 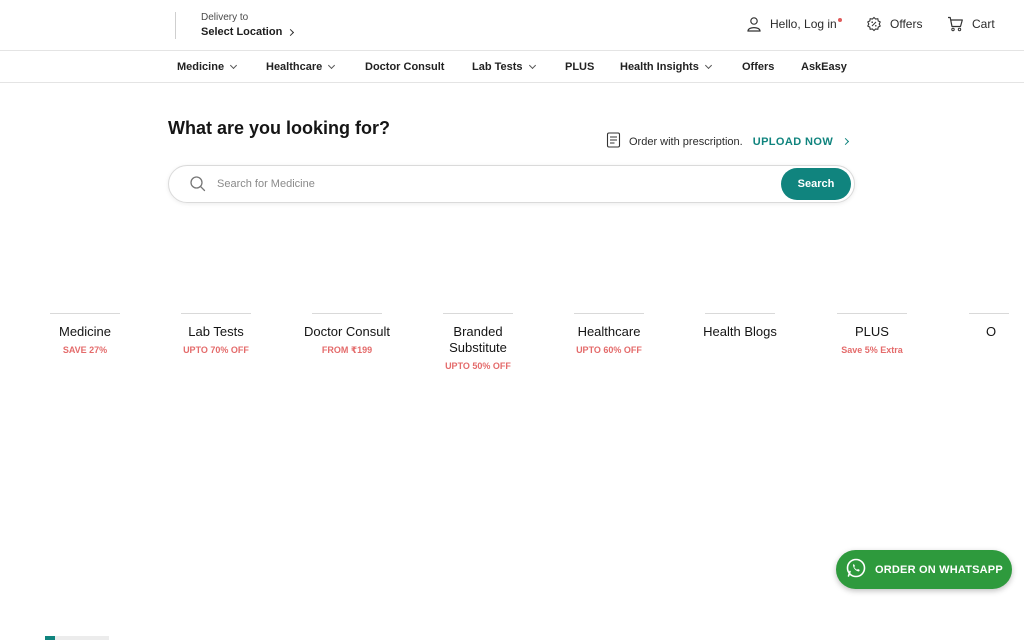 What do you see at coordinates (77, 638) in the screenshot?
I see `carousel-progress` at bounding box center [77, 638].